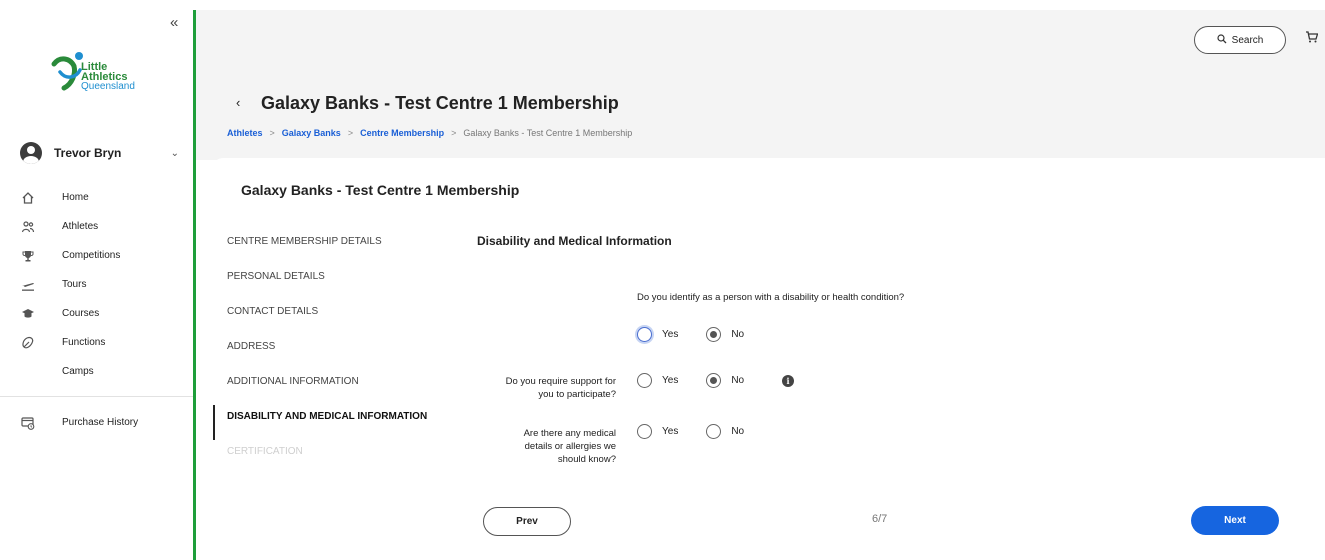 The height and width of the screenshot is (560, 1325). I want to click on support-yes-radio, so click(644, 380).